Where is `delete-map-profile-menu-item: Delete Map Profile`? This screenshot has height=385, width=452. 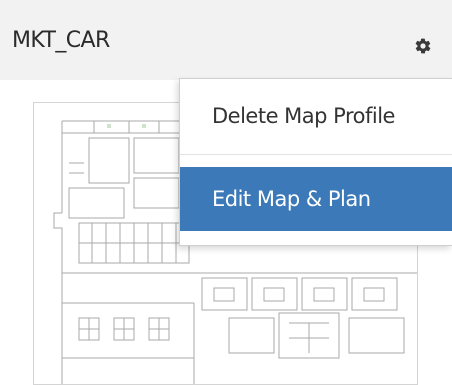
delete-map-profile-menu-item: Delete Map Profile is located at coordinates (316, 116).